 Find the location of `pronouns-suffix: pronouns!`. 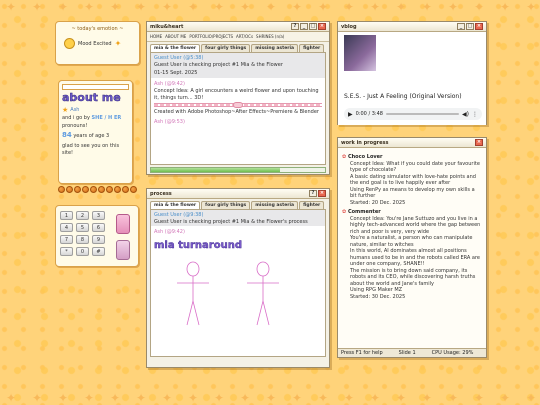

pronouns-suffix: pronouns! is located at coordinates (75, 125).